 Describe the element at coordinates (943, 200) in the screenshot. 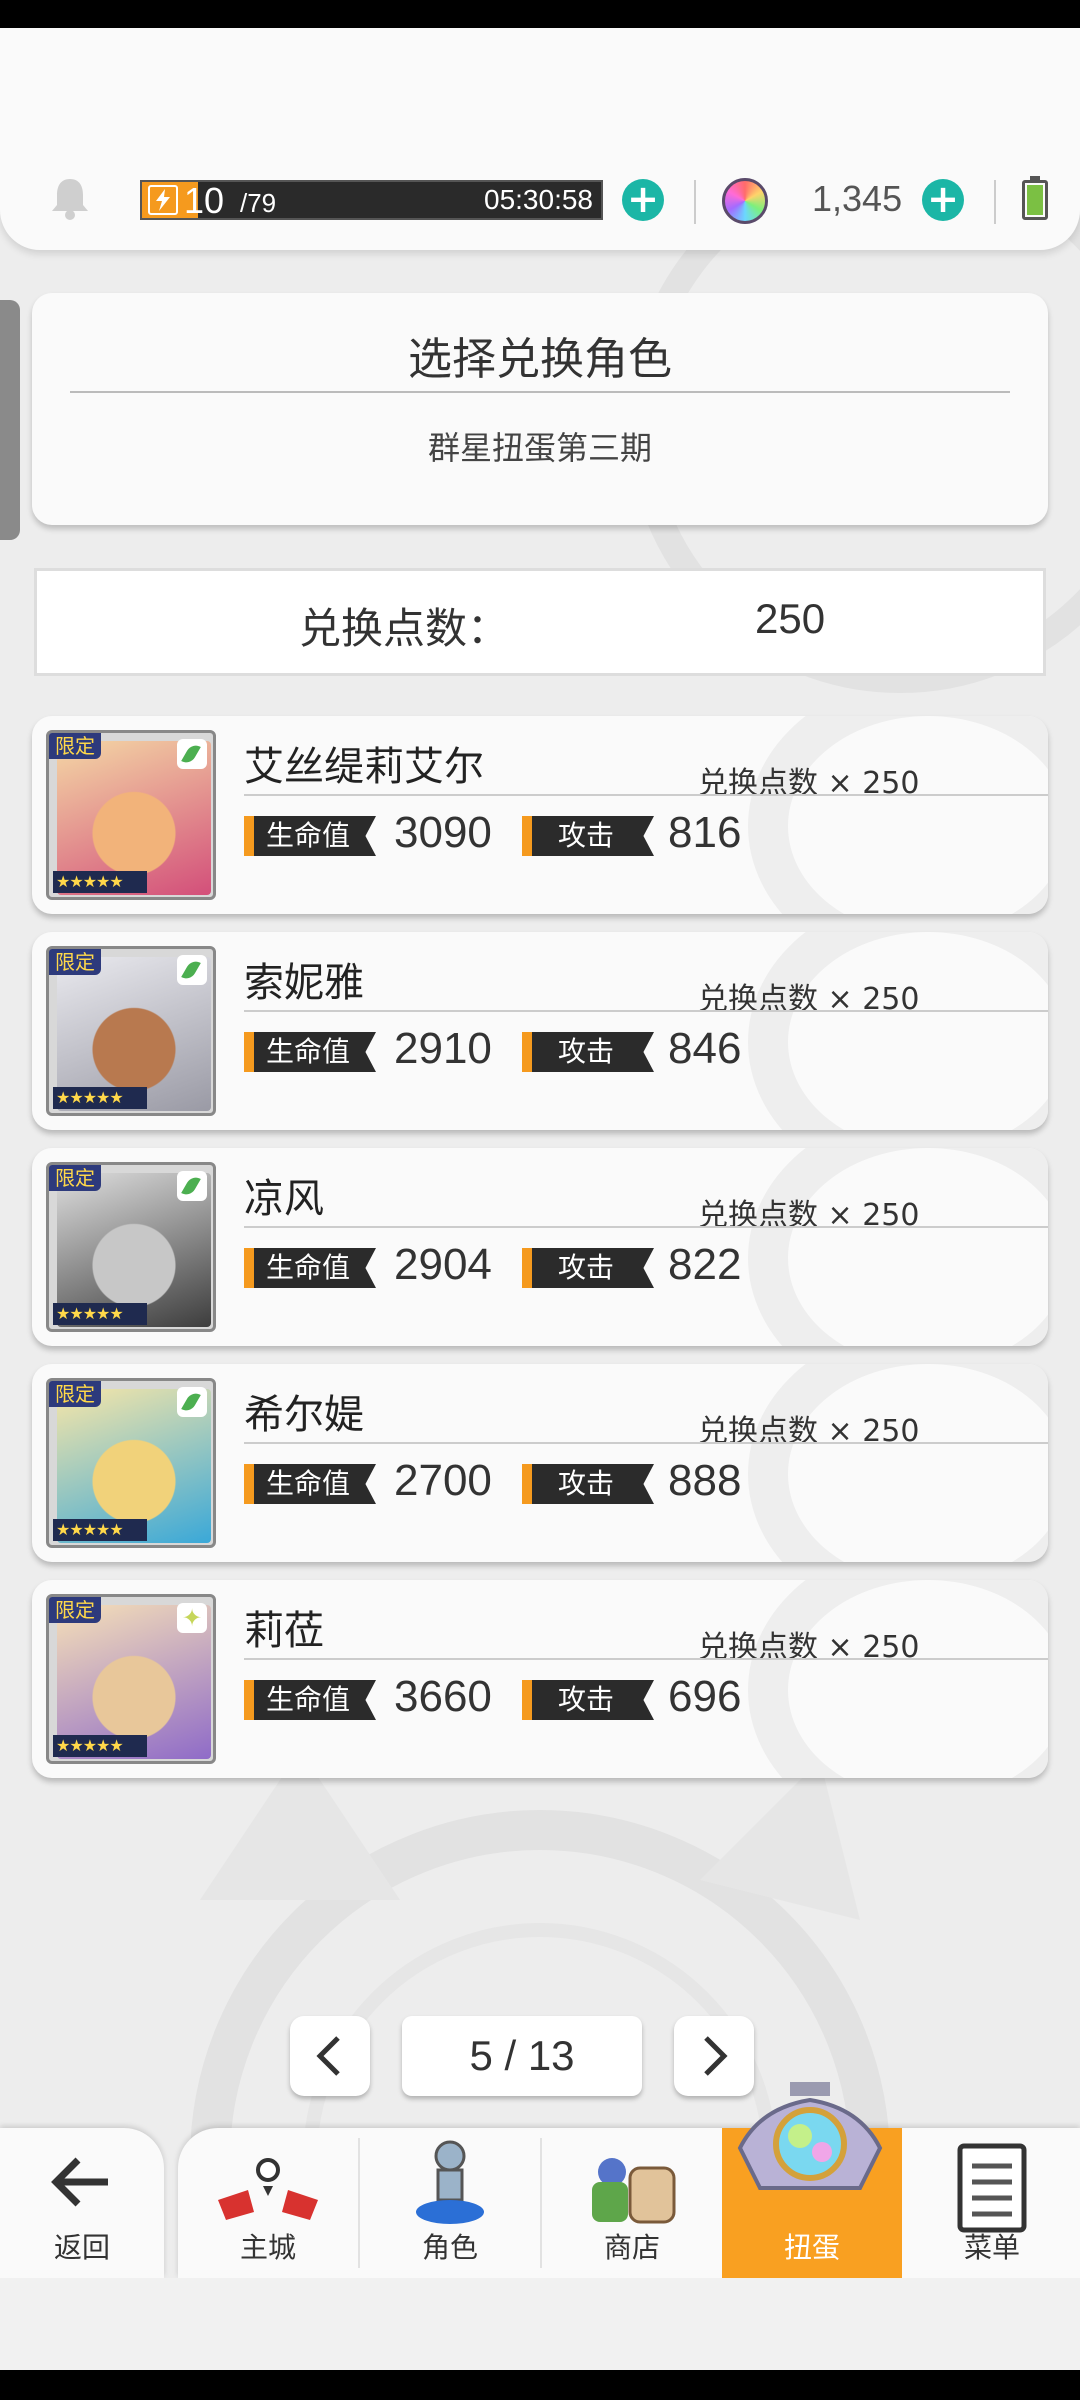

I see `add-gems-button: +` at that location.